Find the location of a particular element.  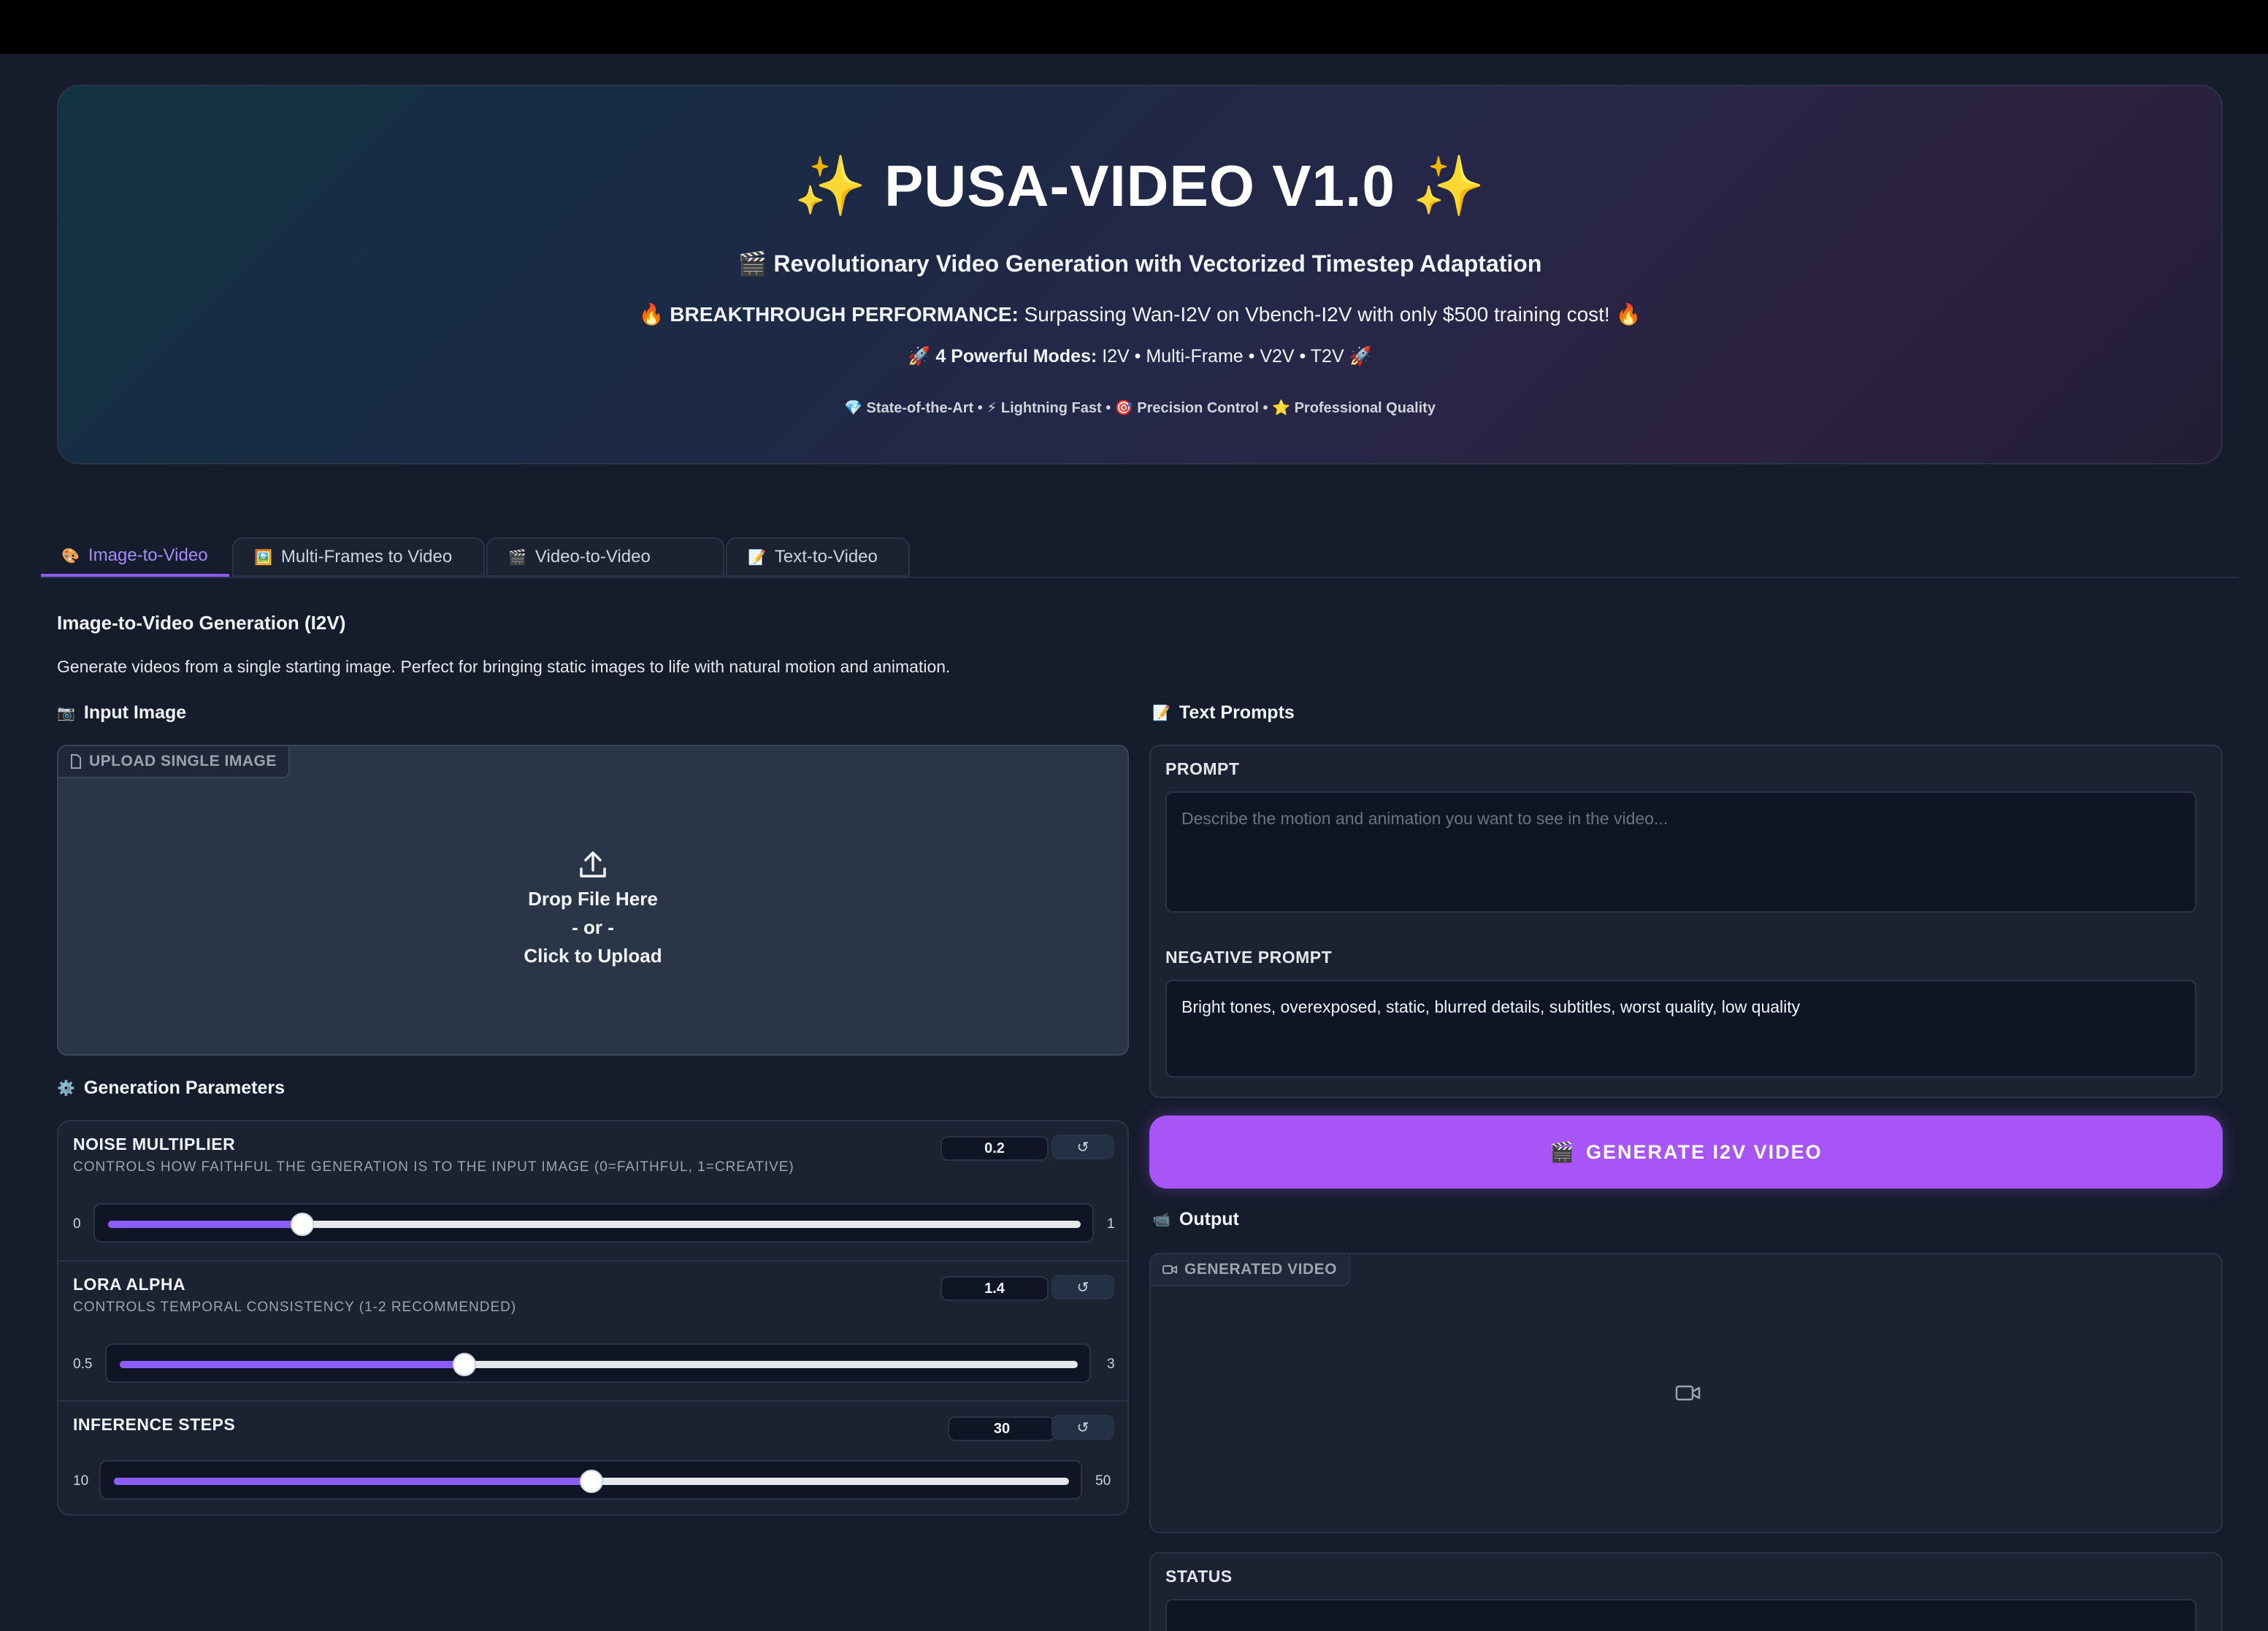

lora-alpha-label: LORA ALPHA is located at coordinates (129, 1284).